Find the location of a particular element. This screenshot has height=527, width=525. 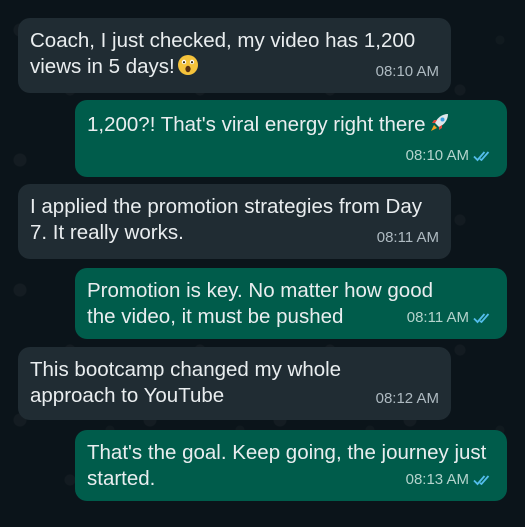

message-meta: 08:12 AM is located at coordinates (407, 399).